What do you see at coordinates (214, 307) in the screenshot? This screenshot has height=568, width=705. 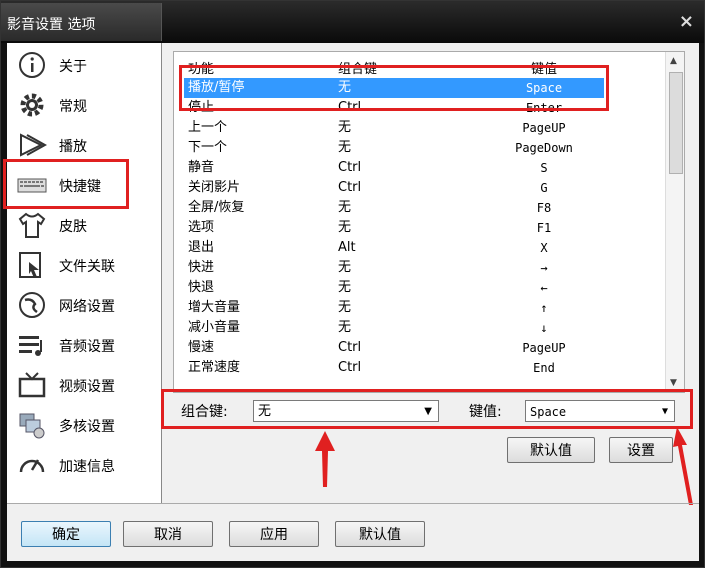 I see `row-function: 增大音量` at bounding box center [214, 307].